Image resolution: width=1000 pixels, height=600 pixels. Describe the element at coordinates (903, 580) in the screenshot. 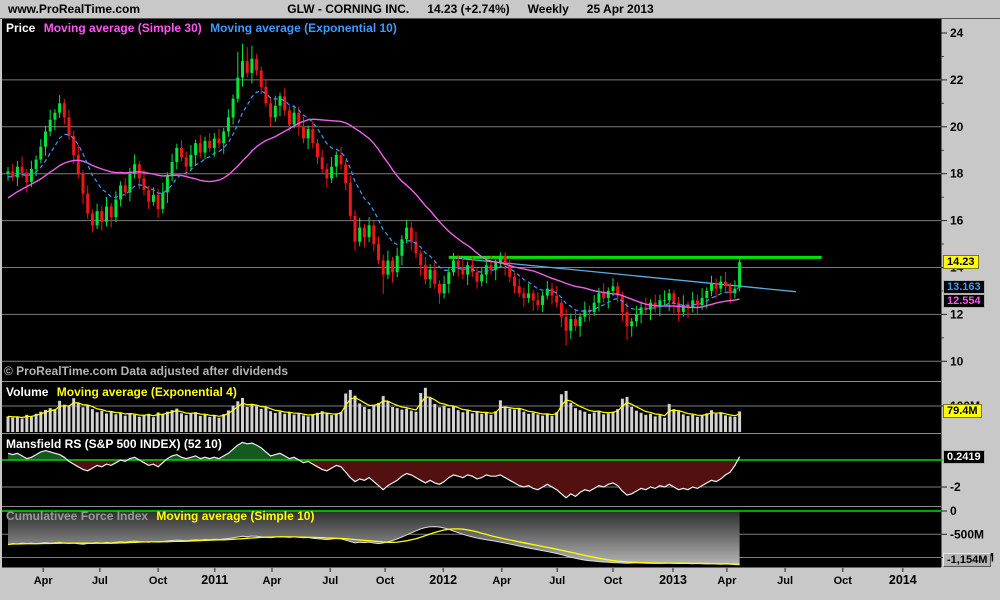

I see `time-axis-label: 2014` at that location.